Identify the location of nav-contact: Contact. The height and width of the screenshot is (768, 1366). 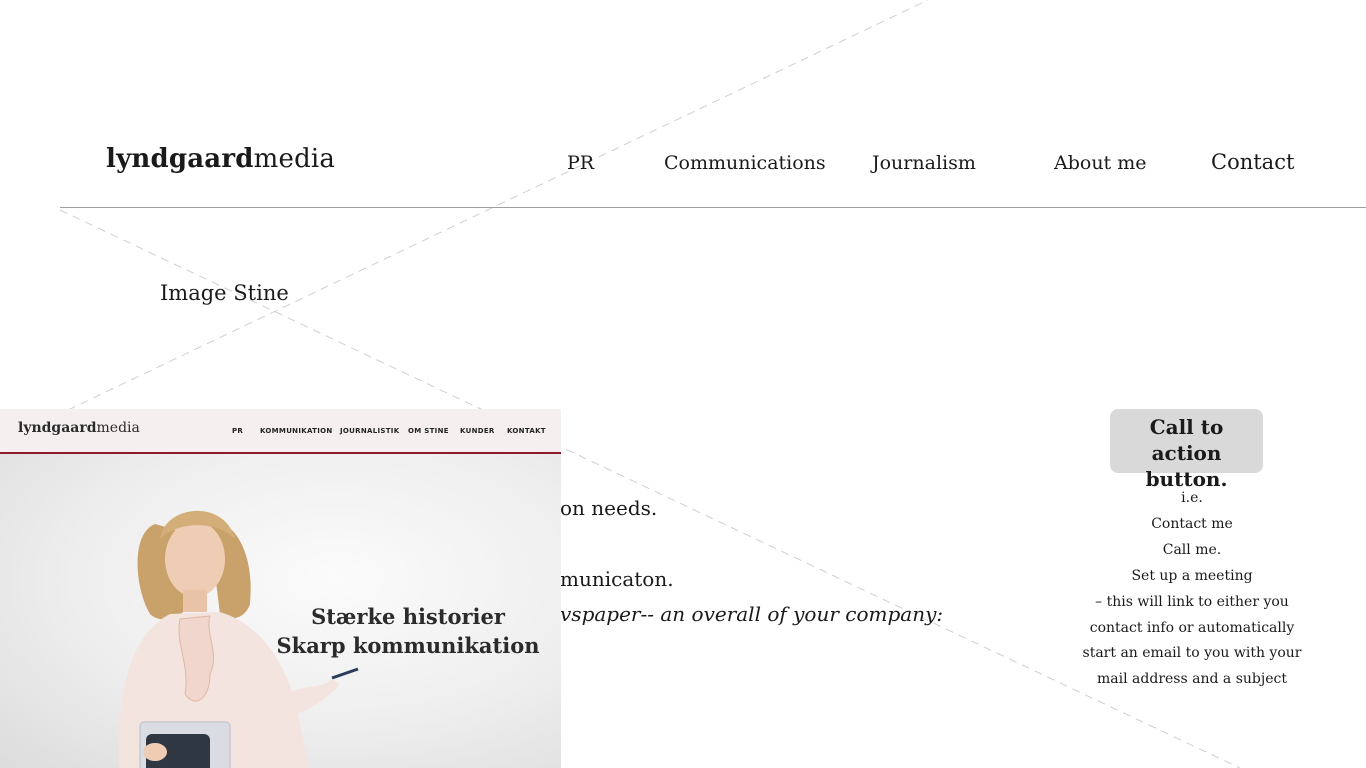
(1252, 162).